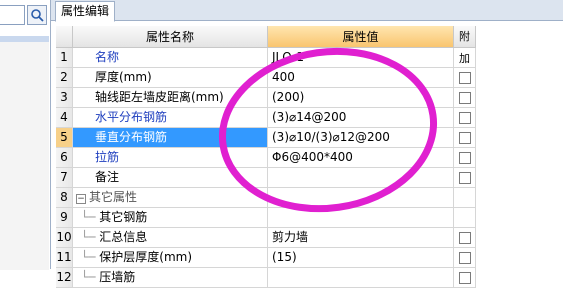 This screenshot has height=288, width=563. Describe the element at coordinates (146, 257) in the screenshot. I see `property-name-label: 保护层厚度(mm)` at that location.